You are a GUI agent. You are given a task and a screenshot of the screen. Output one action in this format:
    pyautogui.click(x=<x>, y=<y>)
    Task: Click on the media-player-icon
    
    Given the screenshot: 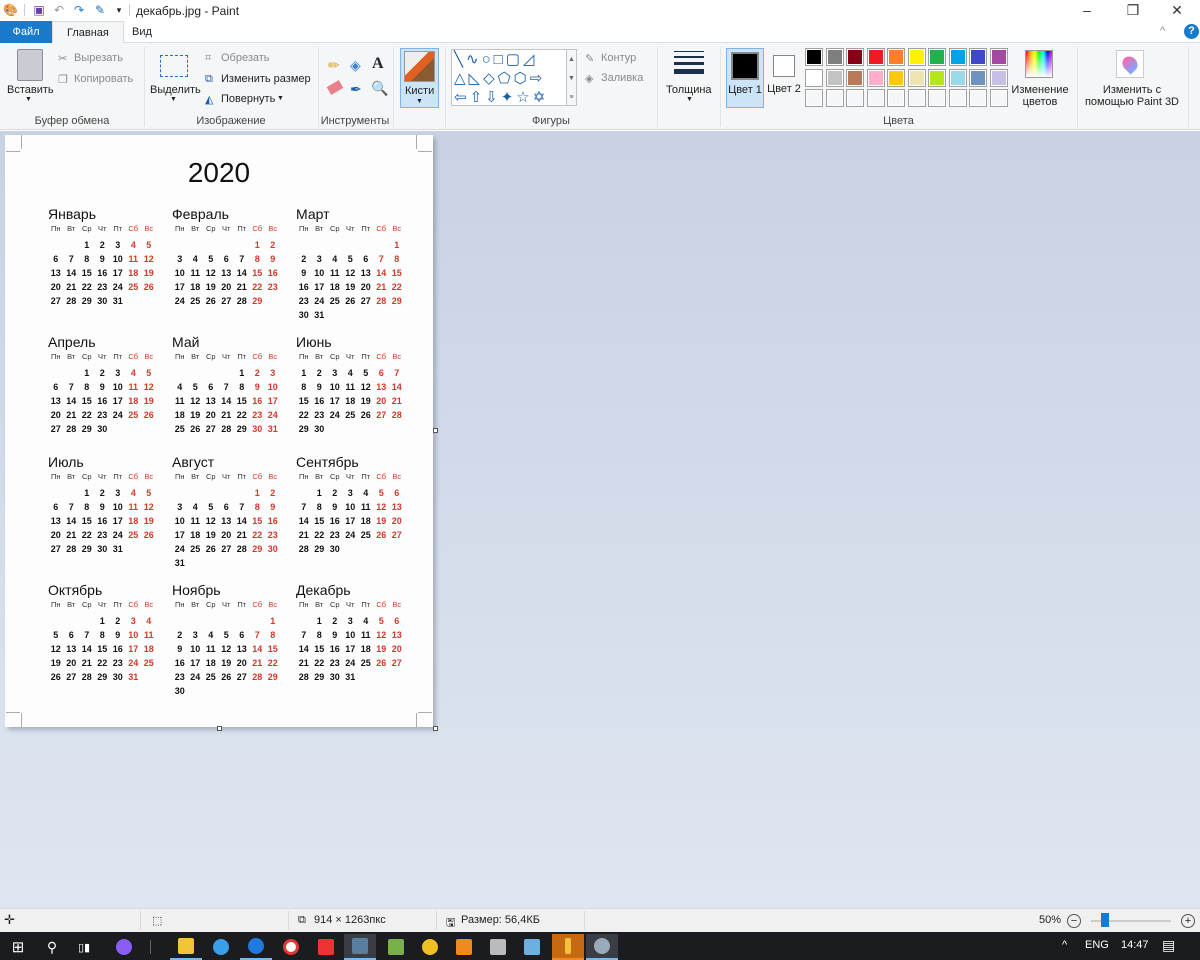 What is the action you would take?
    pyautogui.click(x=464, y=947)
    